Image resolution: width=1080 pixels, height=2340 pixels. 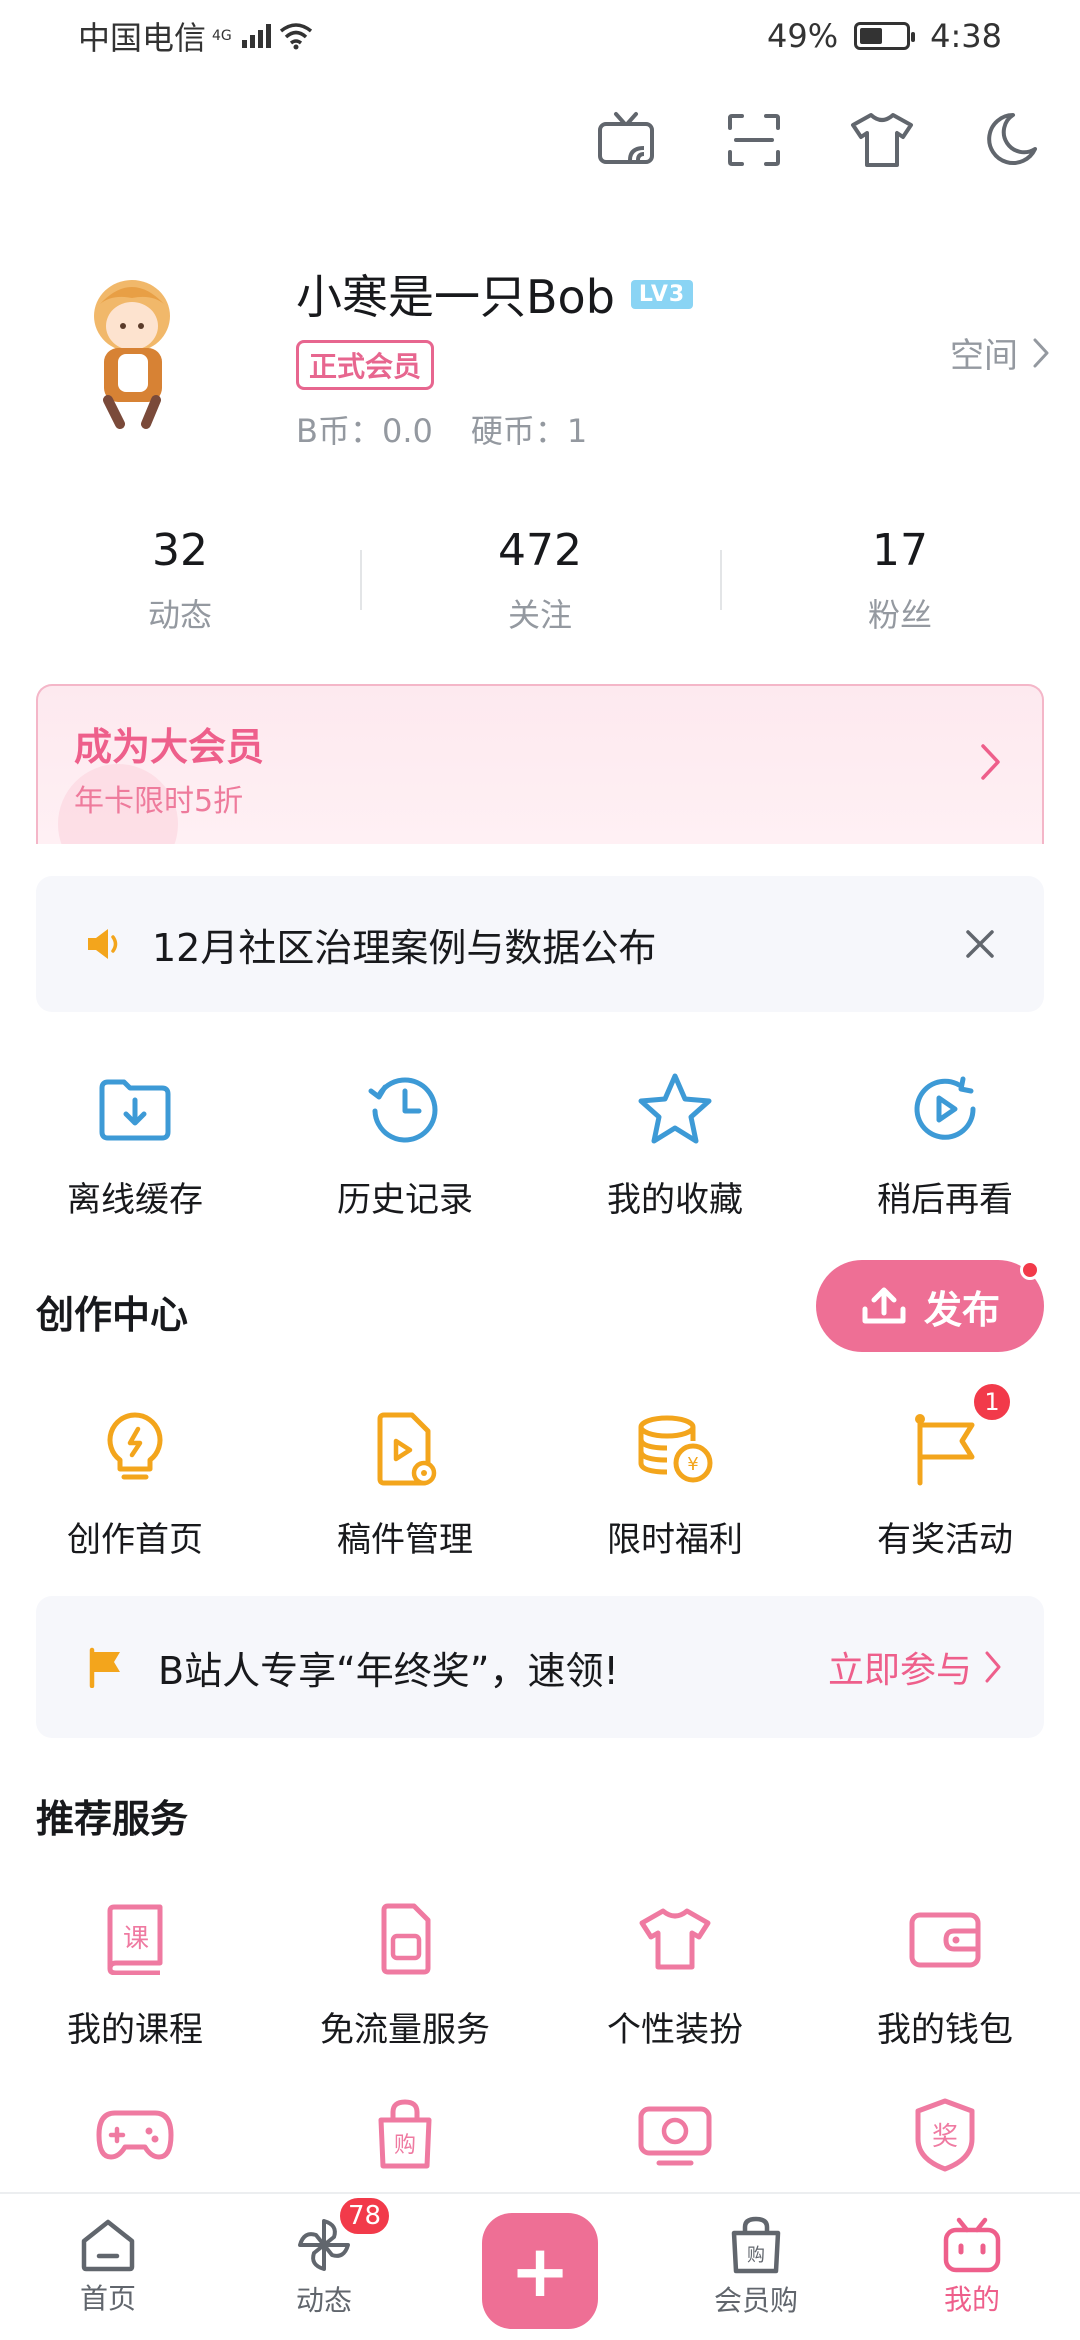 I want to click on notice-bar: 12月社区治理案例与数据公布, so click(x=540, y=944).